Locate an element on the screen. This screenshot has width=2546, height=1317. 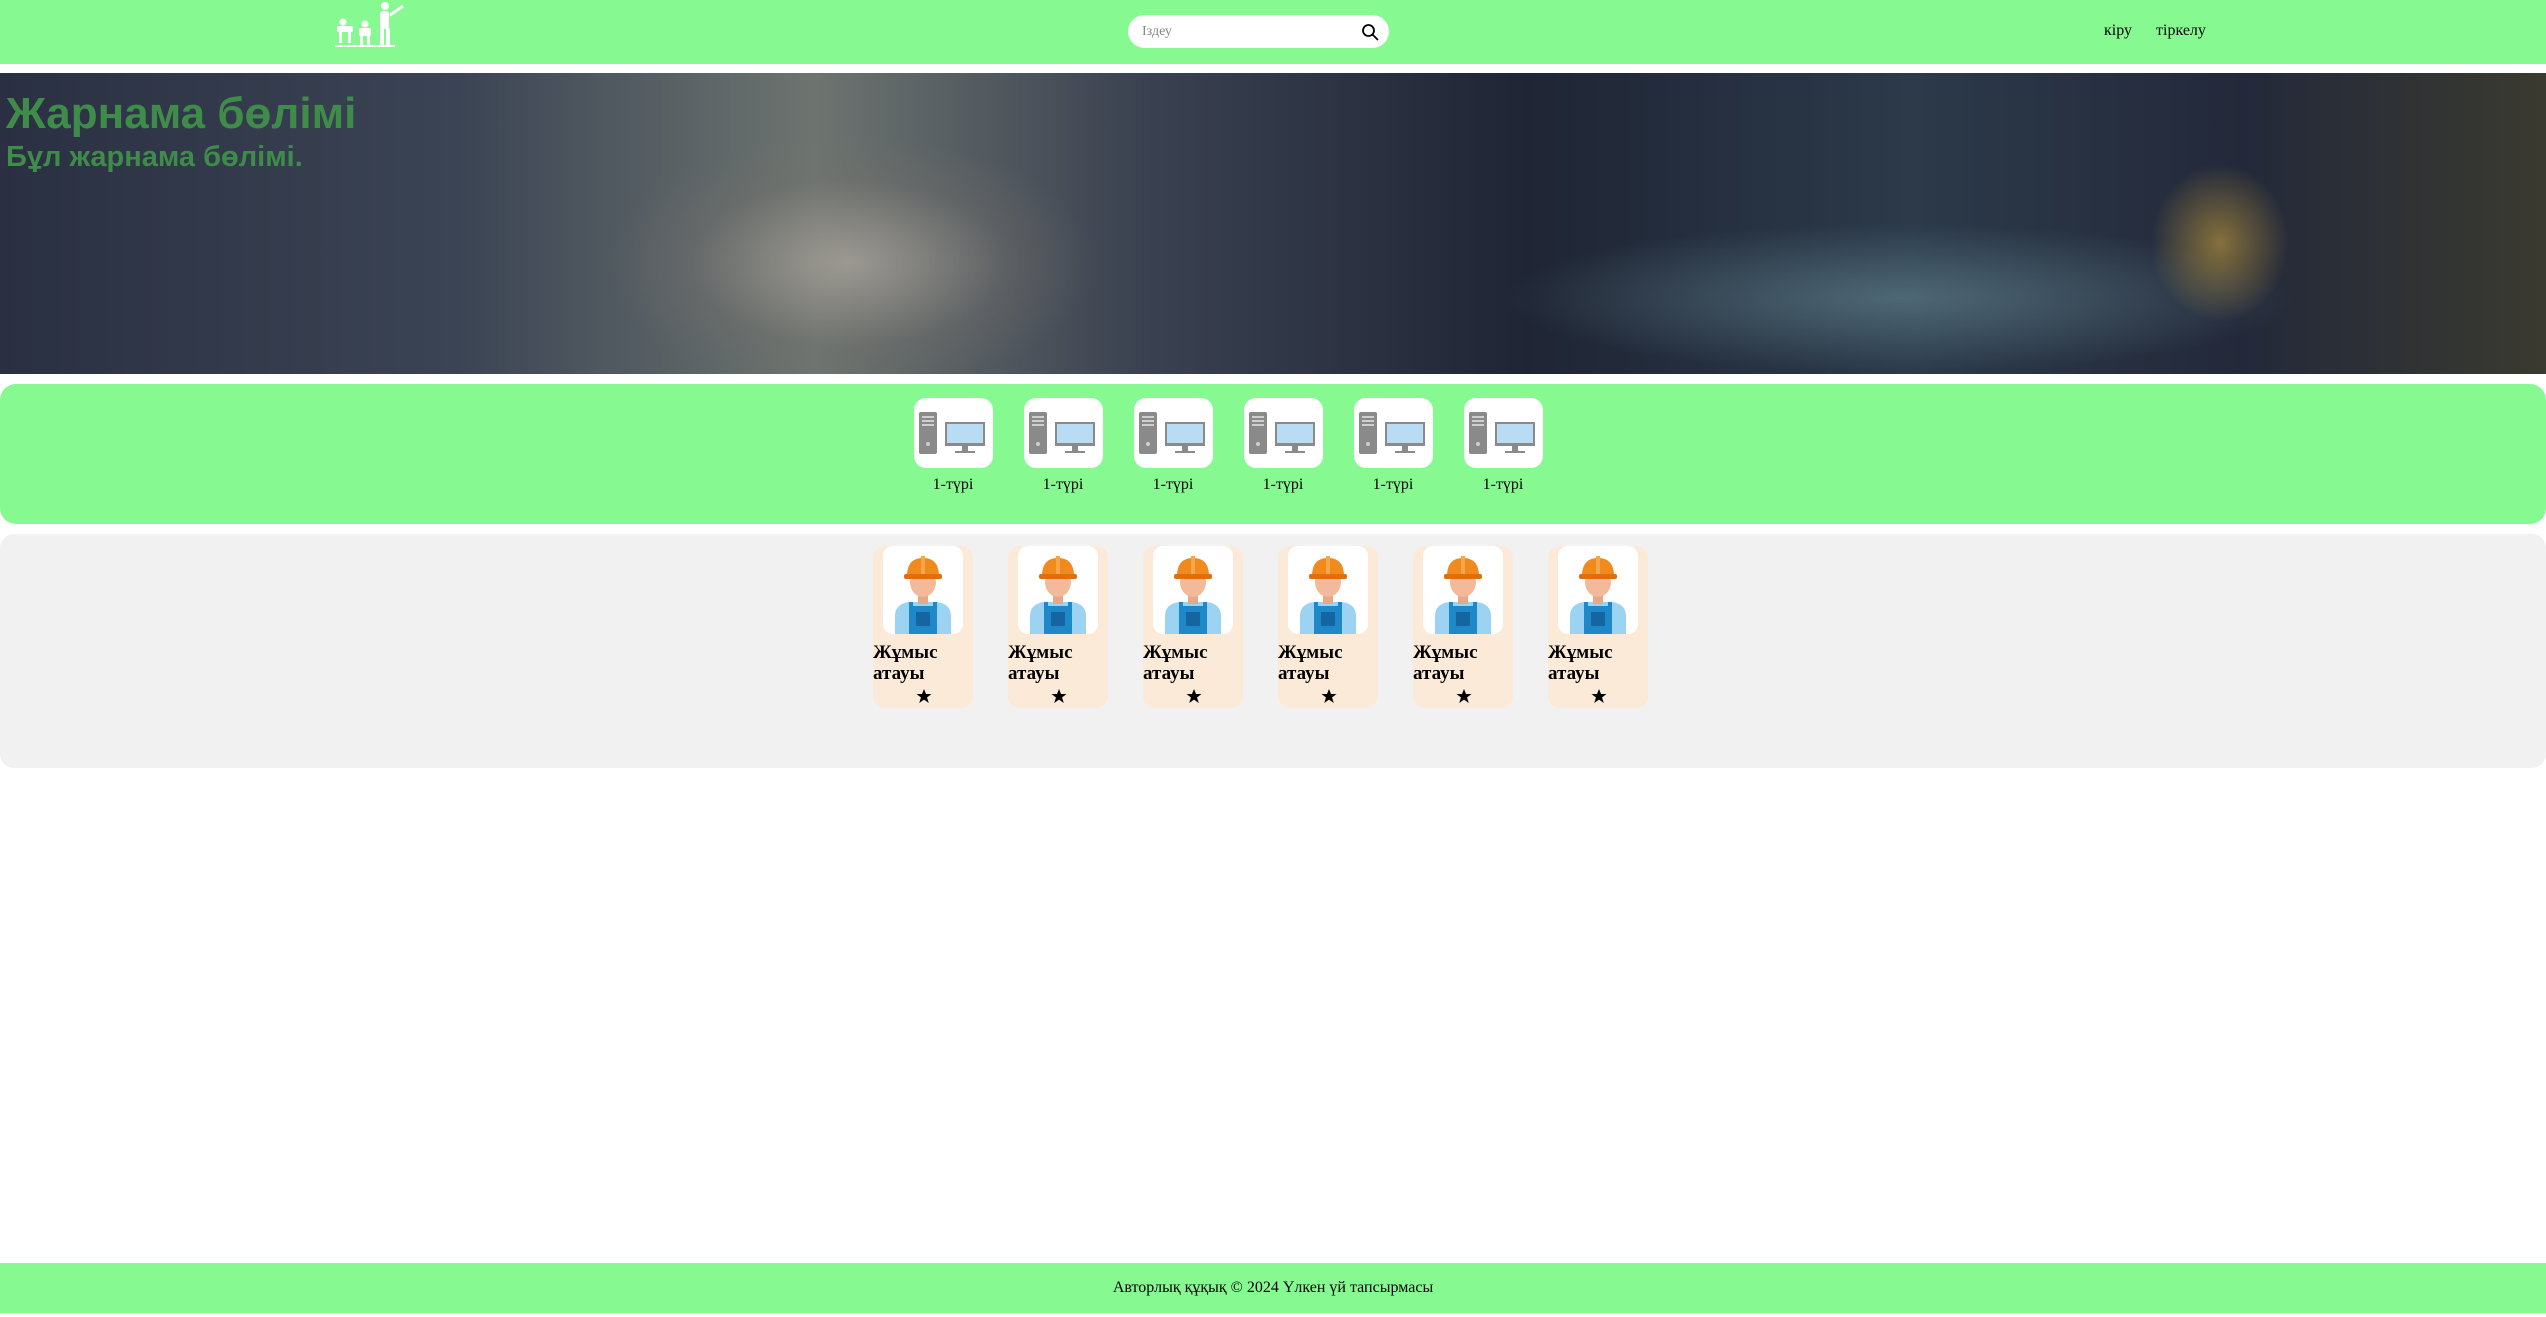
banner-title: Жарнама бөлімі is located at coordinates (181, 113).